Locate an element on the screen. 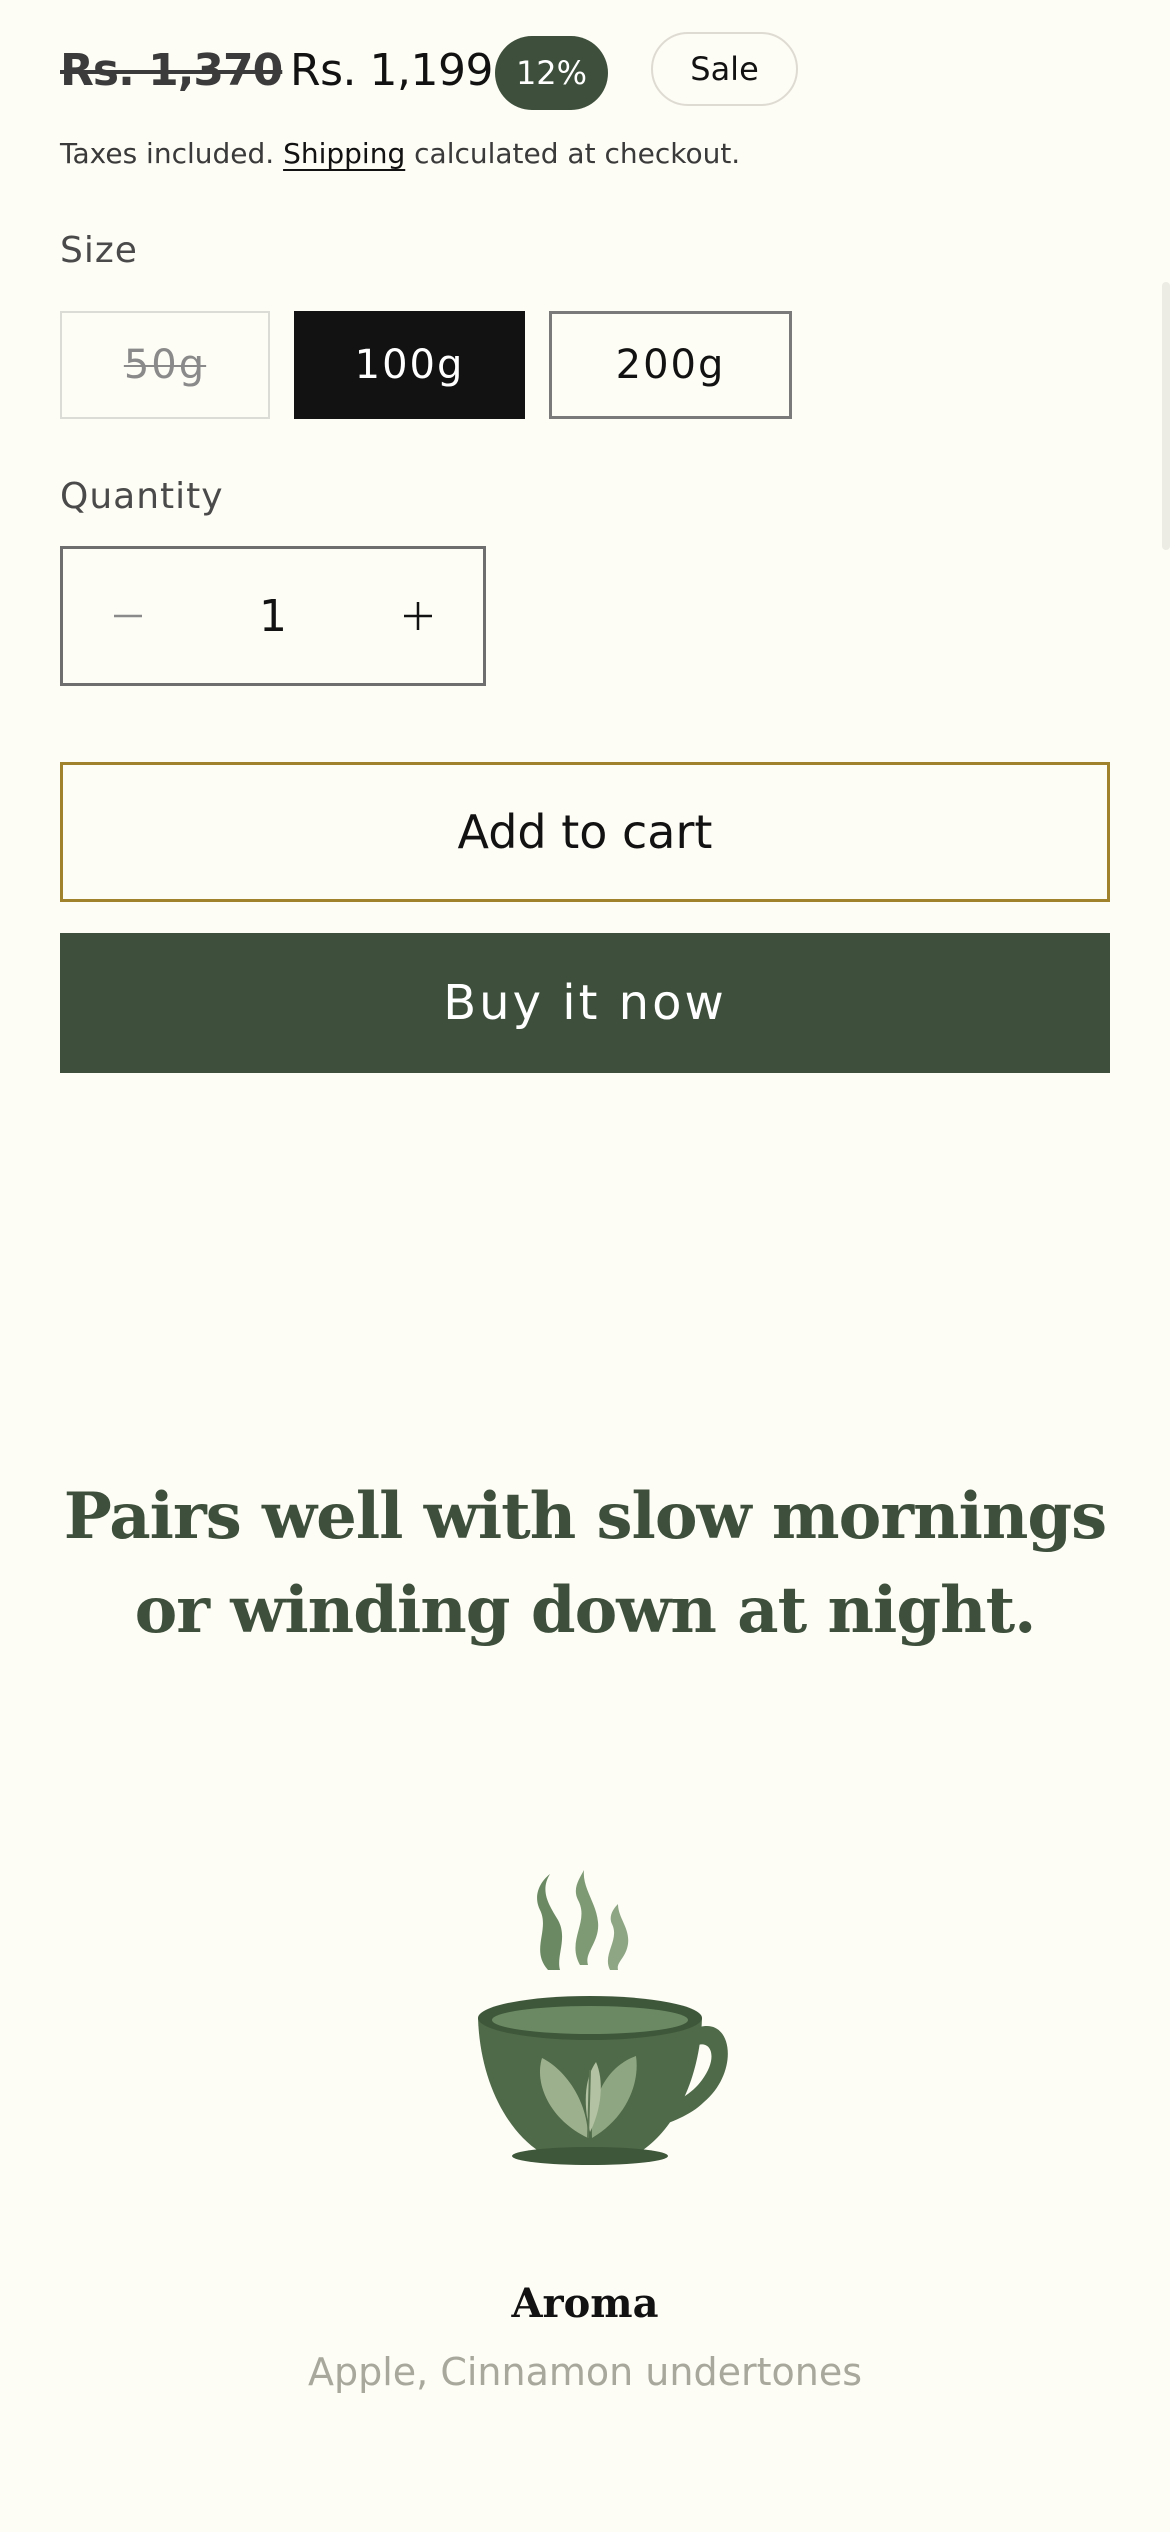 This screenshot has width=1170, height=2532. tea-cup-icon is located at coordinates (600, 2020).